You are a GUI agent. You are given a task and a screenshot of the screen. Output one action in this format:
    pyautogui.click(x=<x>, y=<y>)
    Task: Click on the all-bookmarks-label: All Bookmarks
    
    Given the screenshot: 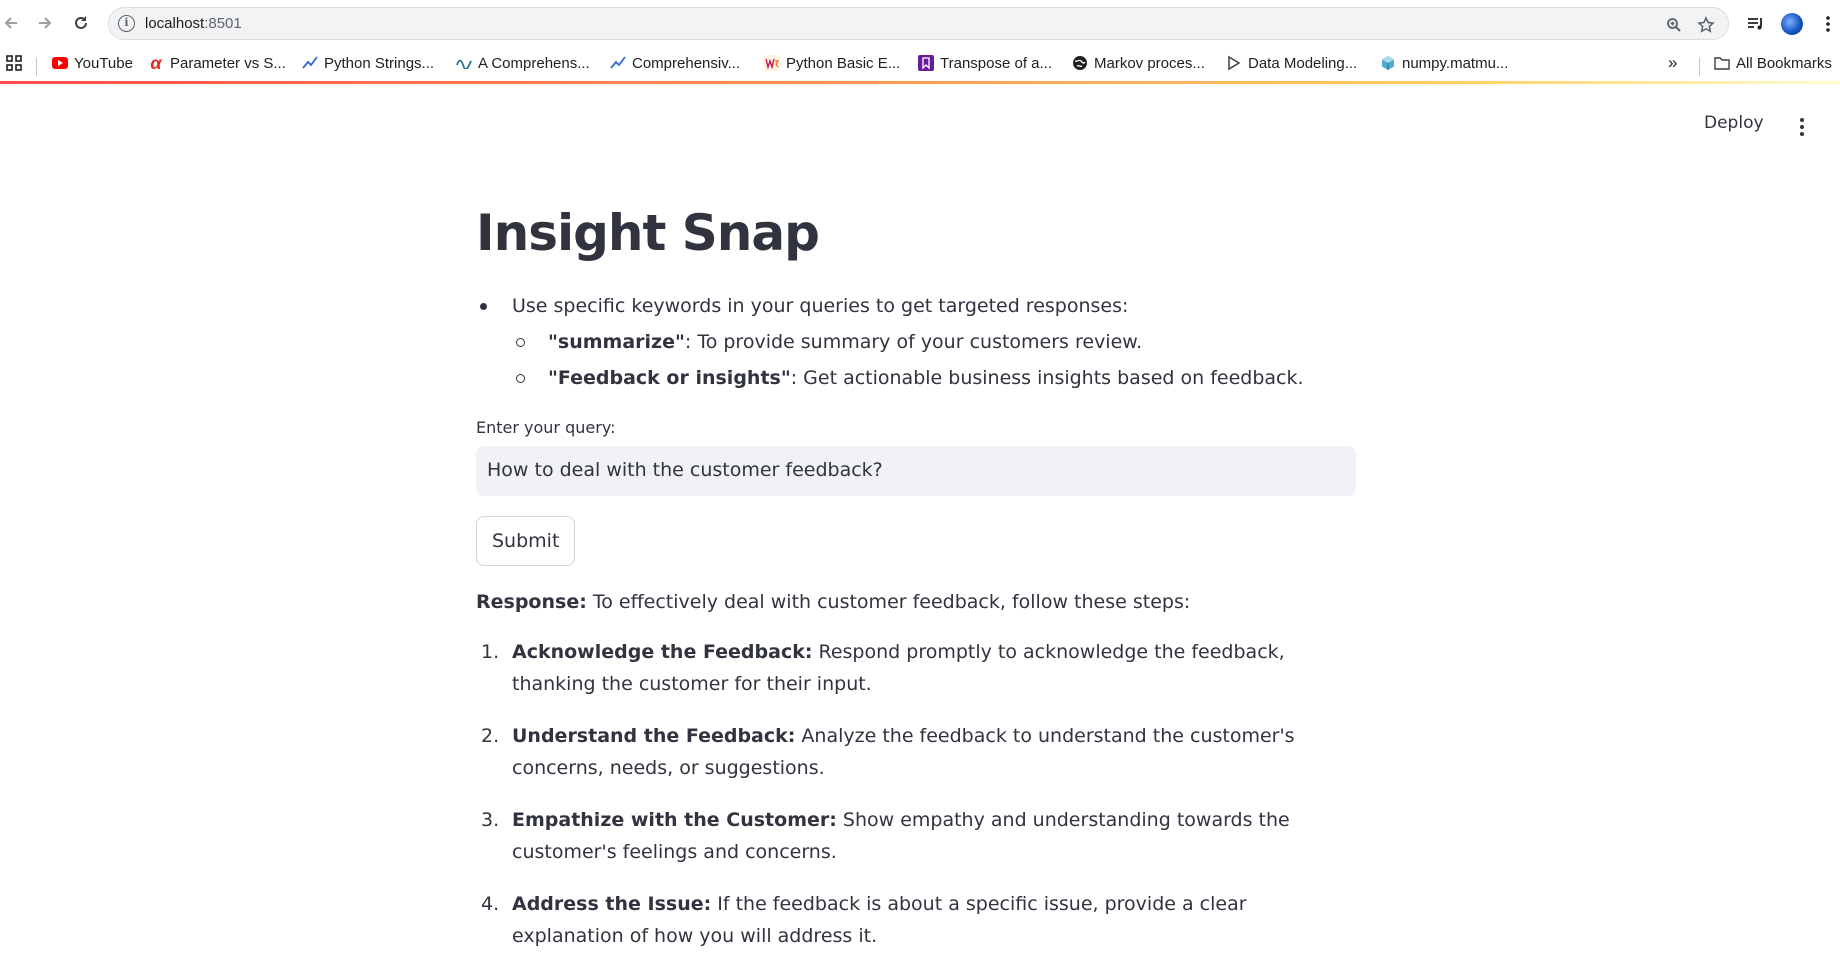 What is the action you would take?
    pyautogui.click(x=1784, y=63)
    